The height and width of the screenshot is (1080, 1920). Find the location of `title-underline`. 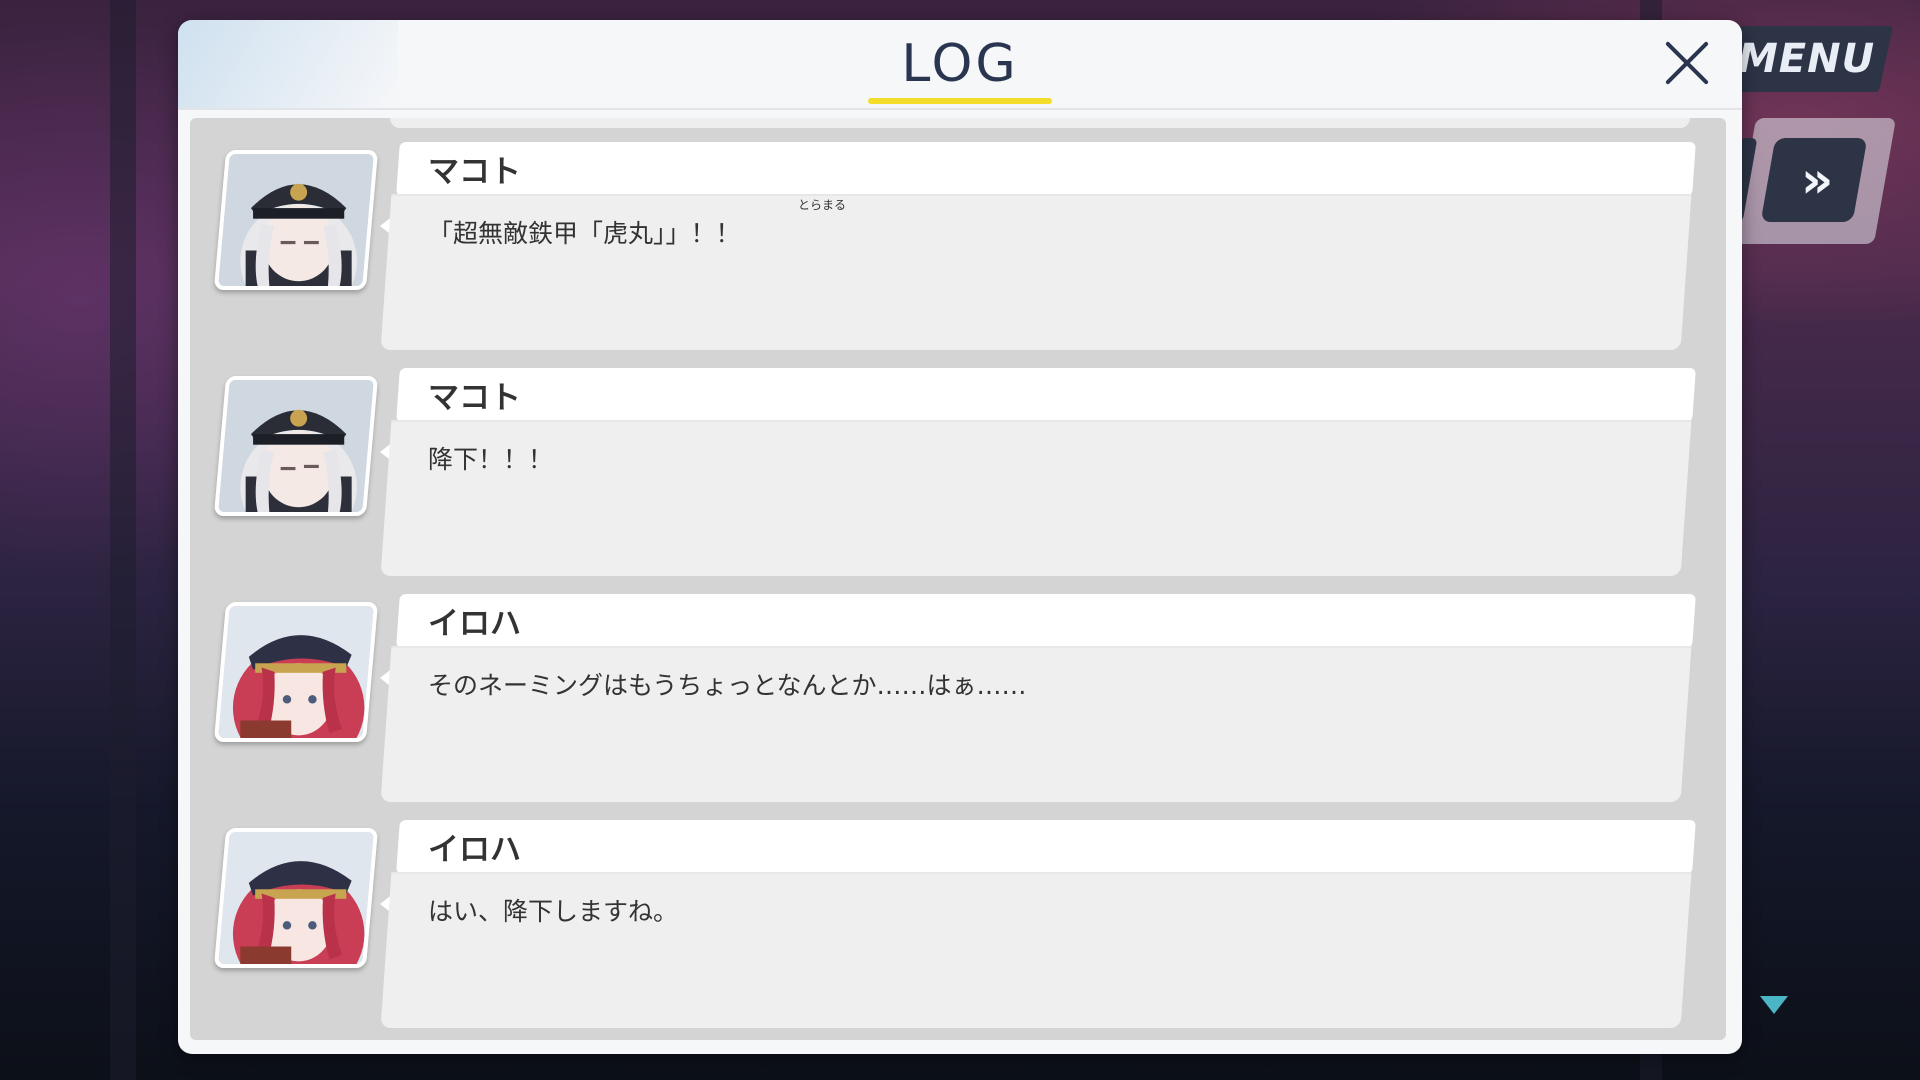

title-underline is located at coordinates (960, 101).